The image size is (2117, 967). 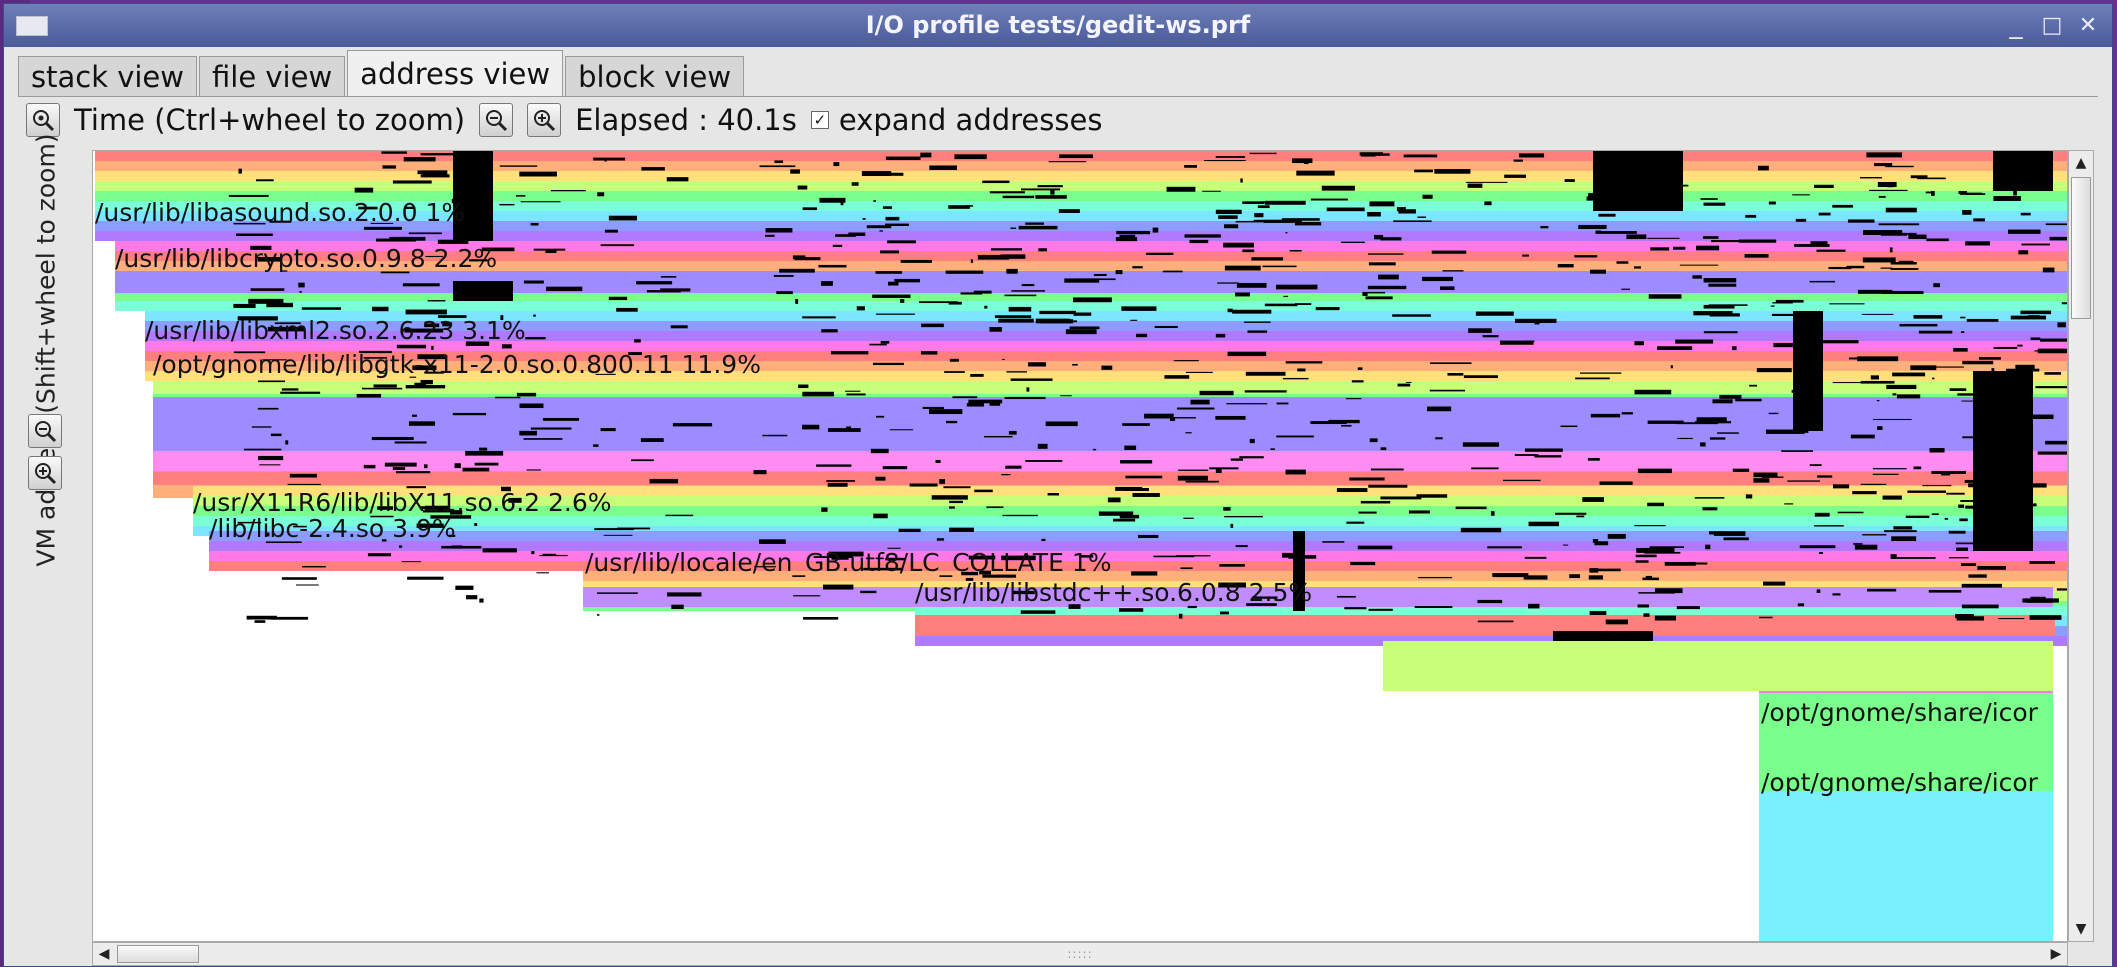 I want to click on time-axis-label: Time (Ctrl+wheel to zoom), so click(x=270, y=120).